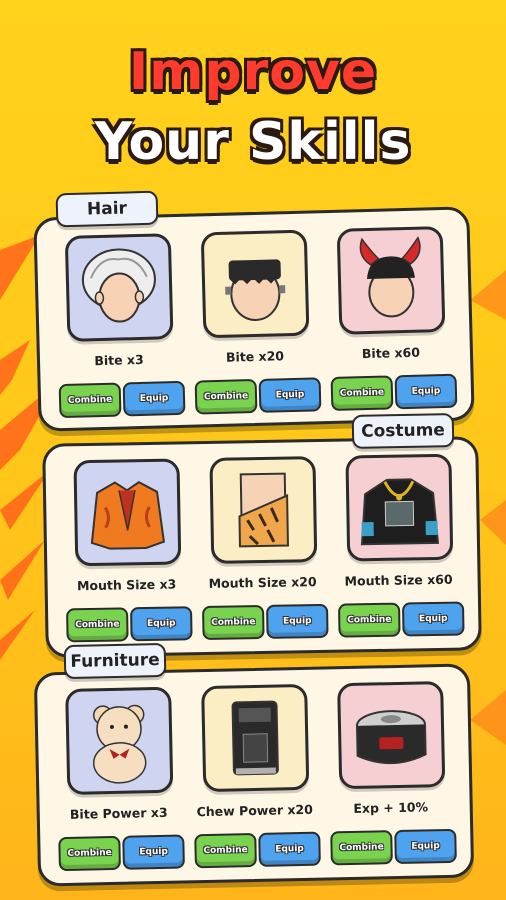  I want to click on headline-improve: Improve, so click(253, 72).